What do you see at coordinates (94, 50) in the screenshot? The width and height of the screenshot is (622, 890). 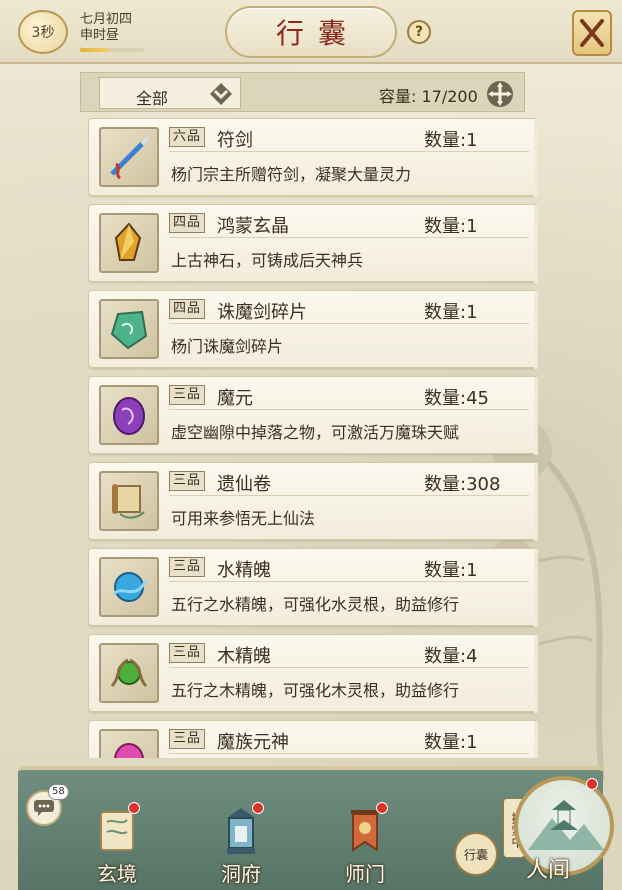 I see `time-progress-fill` at bounding box center [94, 50].